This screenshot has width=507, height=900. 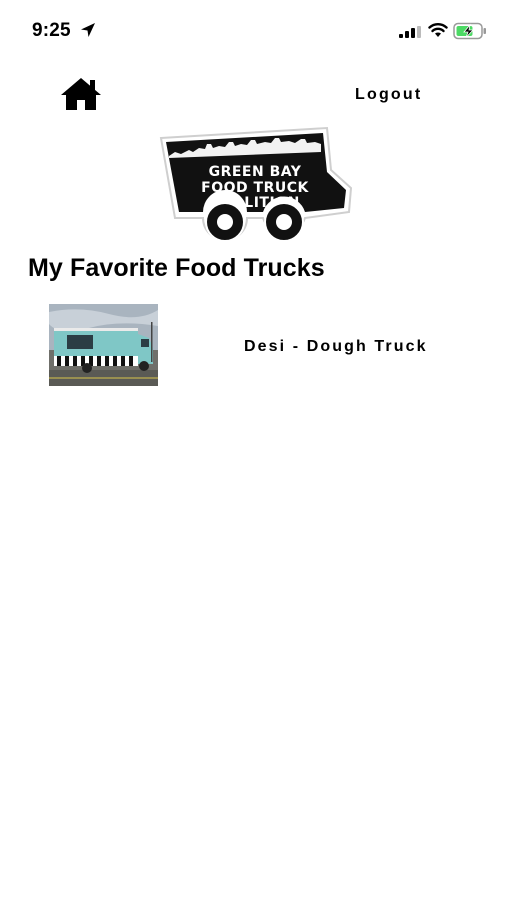 What do you see at coordinates (81, 94) in the screenshot?
I see `home-icon` at bounding box center [81, 94].